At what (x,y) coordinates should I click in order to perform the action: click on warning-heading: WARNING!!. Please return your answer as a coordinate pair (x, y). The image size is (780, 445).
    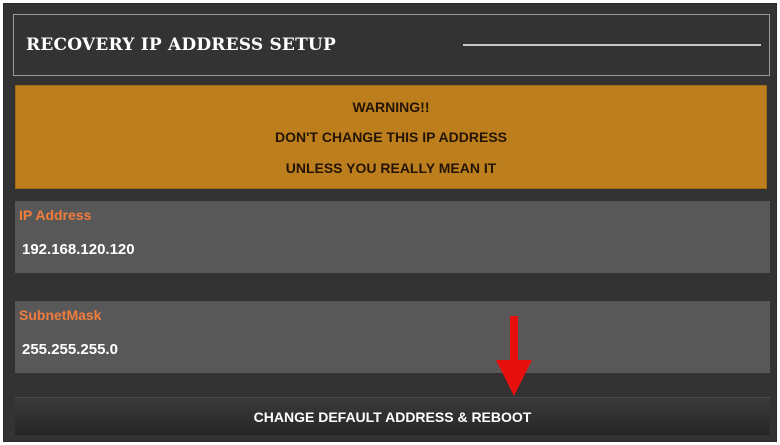
    Looking at the image, I should click on (391, 107).